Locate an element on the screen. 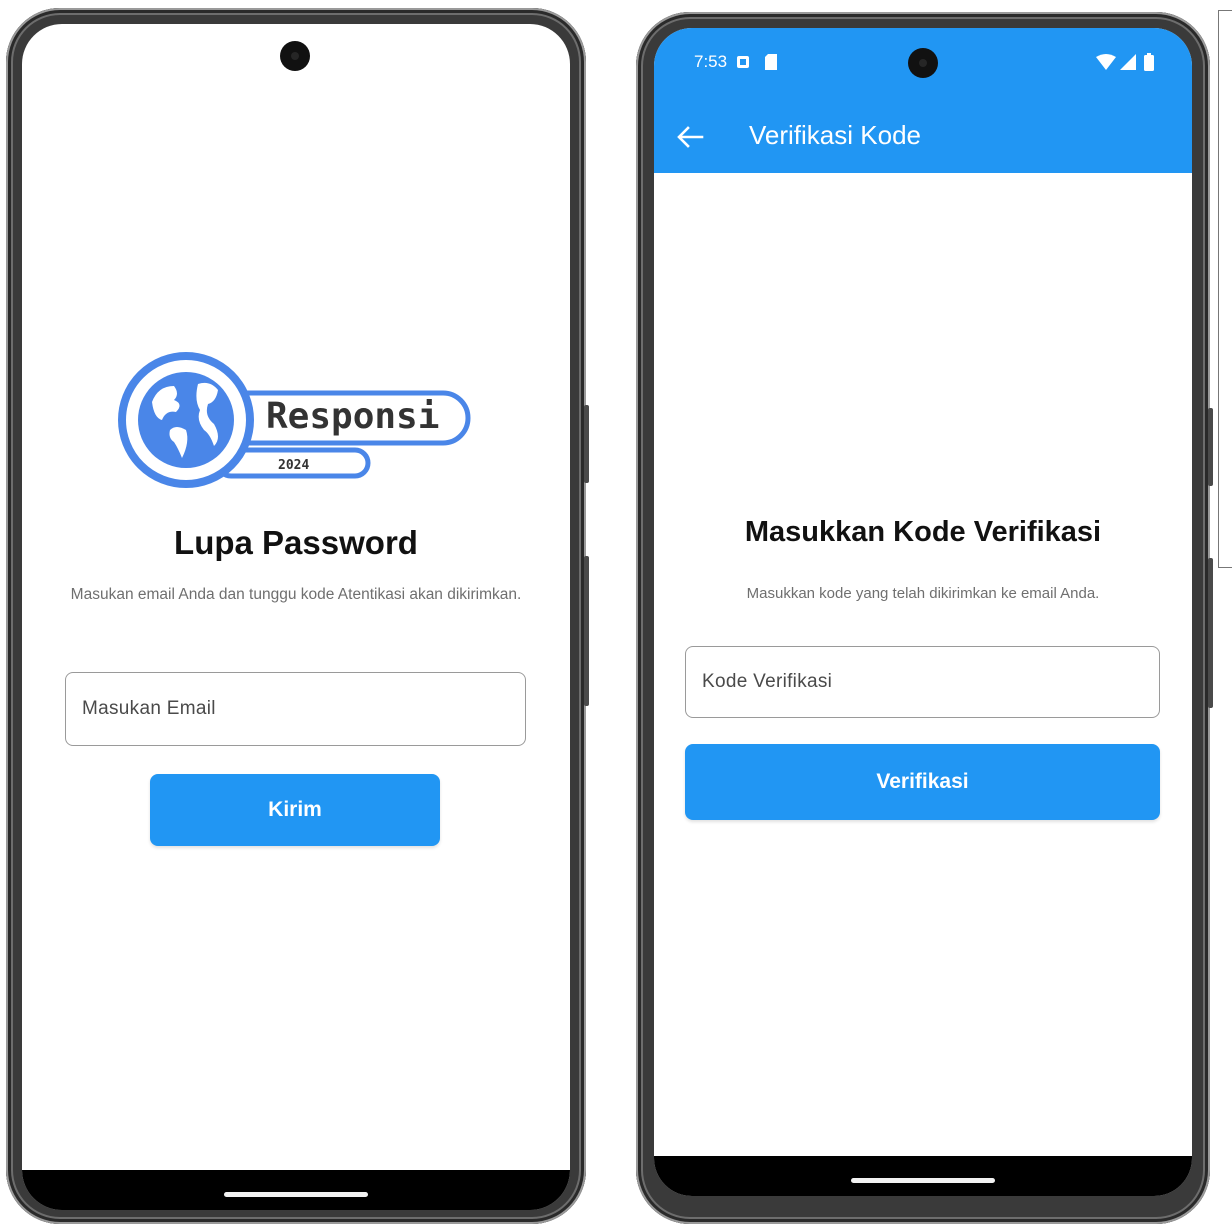 The height and width of the screenshot is (1224, 1232). status-time: 7:53 is located at coordinates (711, 61).